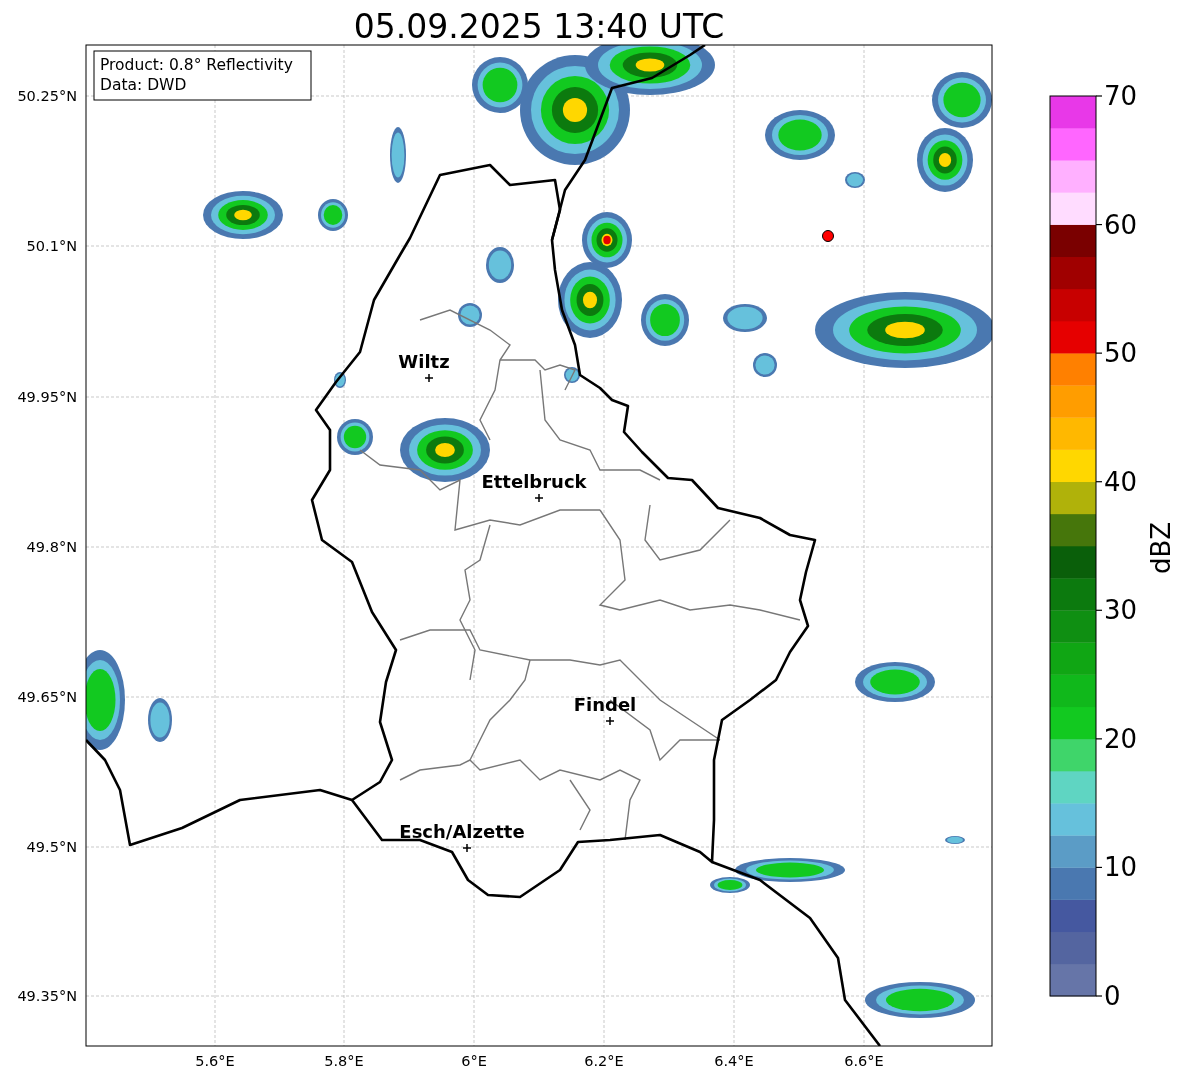  I want to click on city-label: Wiltz, so click(424, 361).